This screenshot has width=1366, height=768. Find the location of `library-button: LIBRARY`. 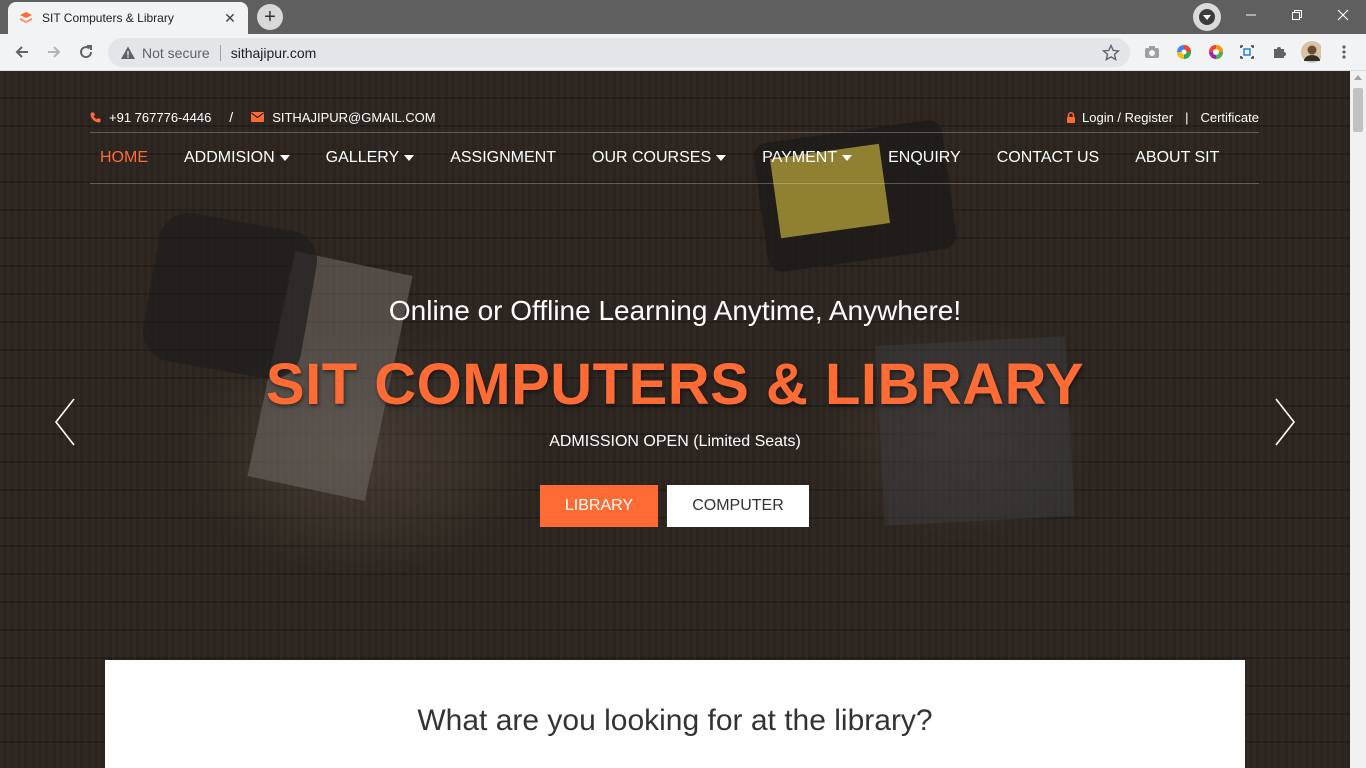

library-button: LIBRARY is located at coordinates (599, 506).